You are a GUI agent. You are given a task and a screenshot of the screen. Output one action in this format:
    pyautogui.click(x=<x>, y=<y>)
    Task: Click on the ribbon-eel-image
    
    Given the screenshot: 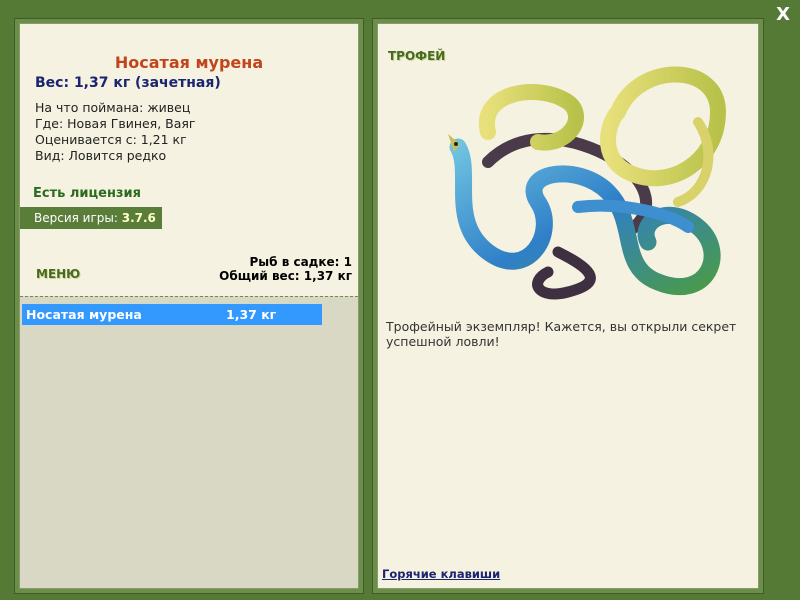 What is the action you would take?
    pyautogui.click(x=587, y=183)
    